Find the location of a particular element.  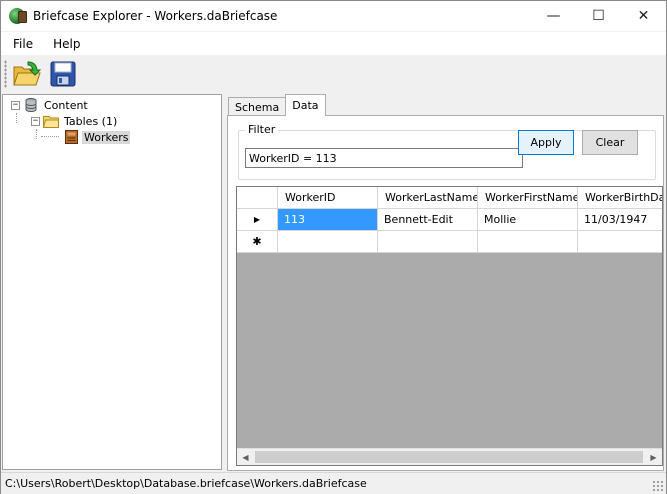

new-row: ✱ is located at coordinates (449, 242).